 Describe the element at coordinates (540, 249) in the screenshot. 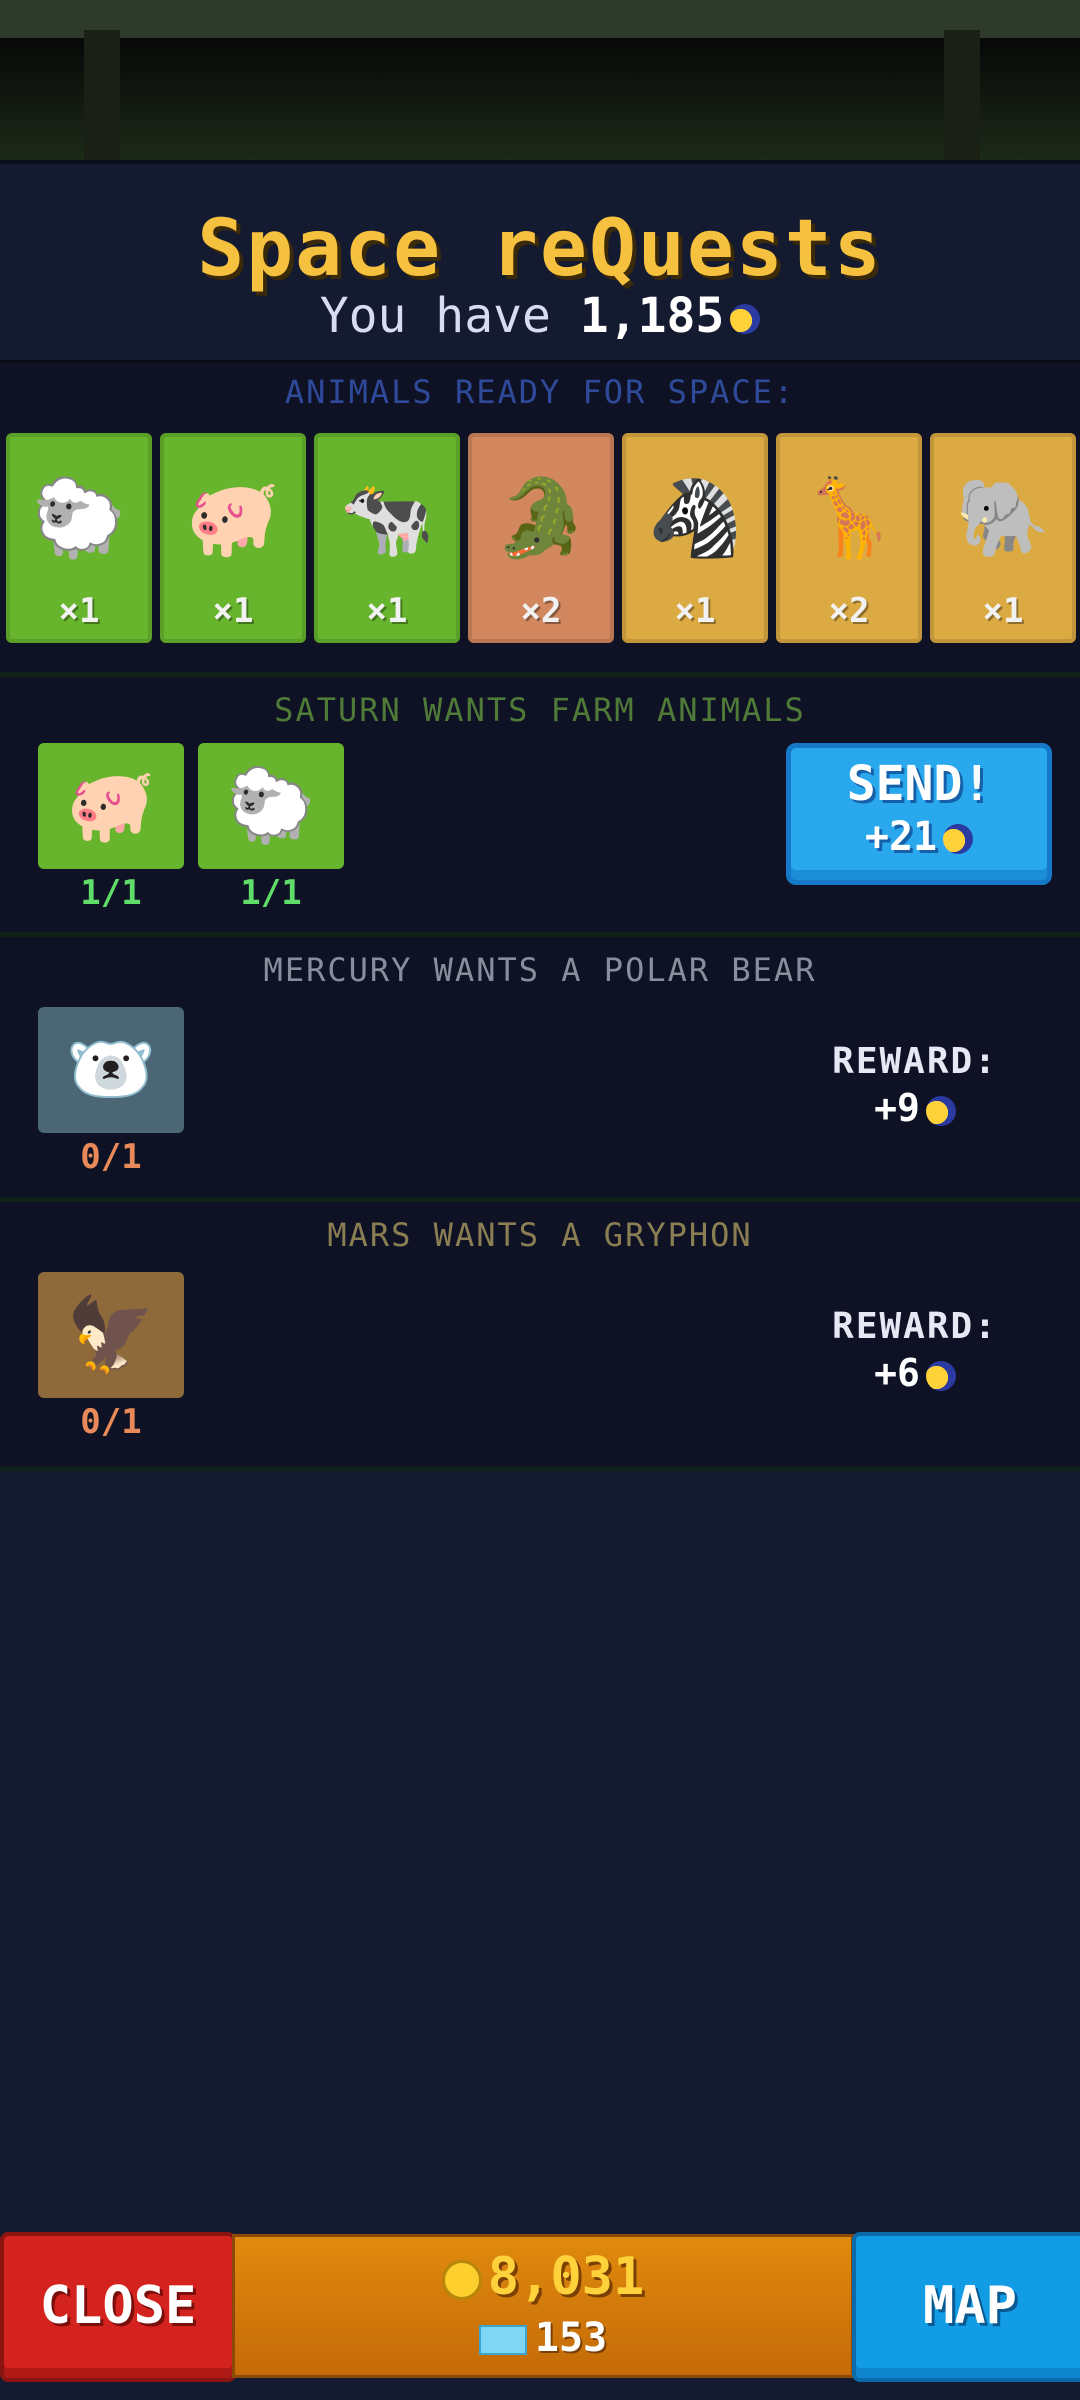

I see `page-title: Space reQuests` at that location.